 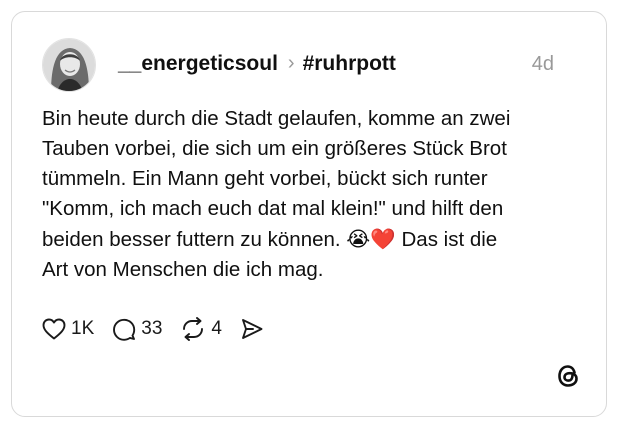 I want to click on heart-icon, so click(x=54, y=329).